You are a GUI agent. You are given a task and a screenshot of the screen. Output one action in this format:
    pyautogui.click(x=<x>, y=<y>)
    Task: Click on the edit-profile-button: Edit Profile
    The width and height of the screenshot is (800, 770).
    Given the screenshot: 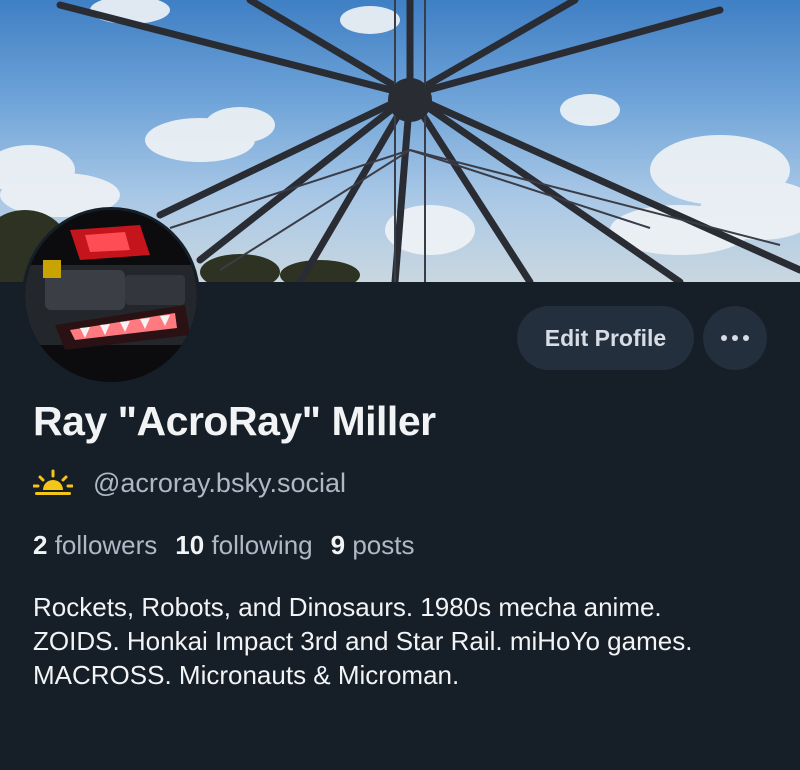 What is the action you would take?
    pyautogui.click(x=605, y=338)
    